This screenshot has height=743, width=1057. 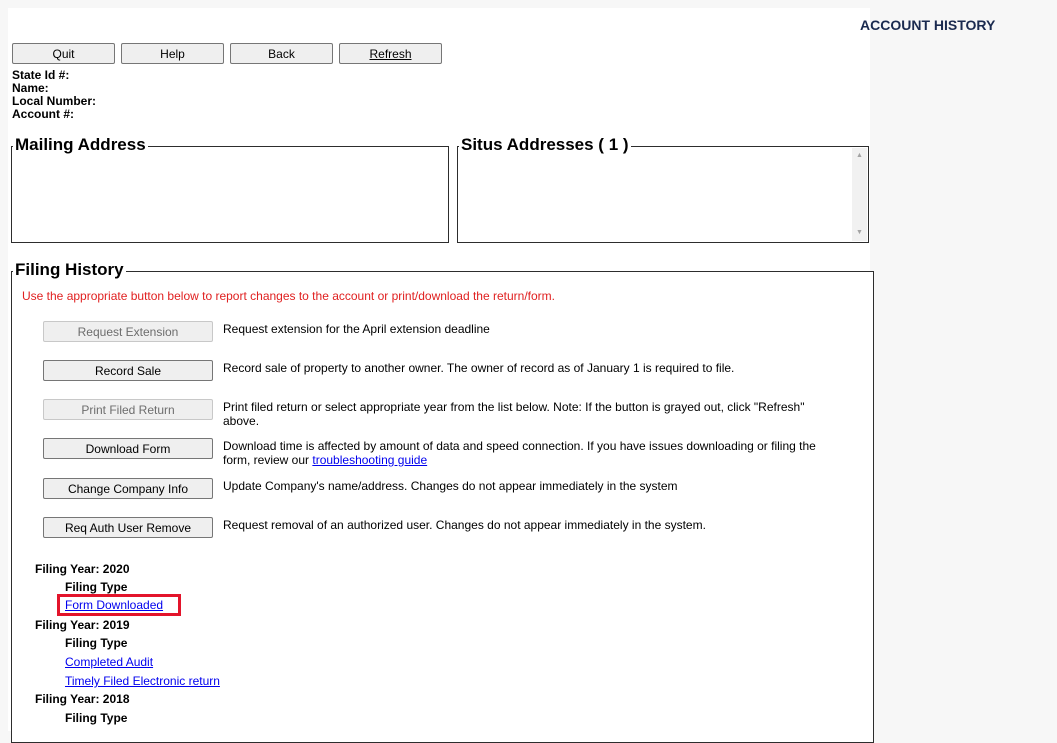 I want to click on situs-scrollbar: ▲ ▼, so click(x=859, y=194).